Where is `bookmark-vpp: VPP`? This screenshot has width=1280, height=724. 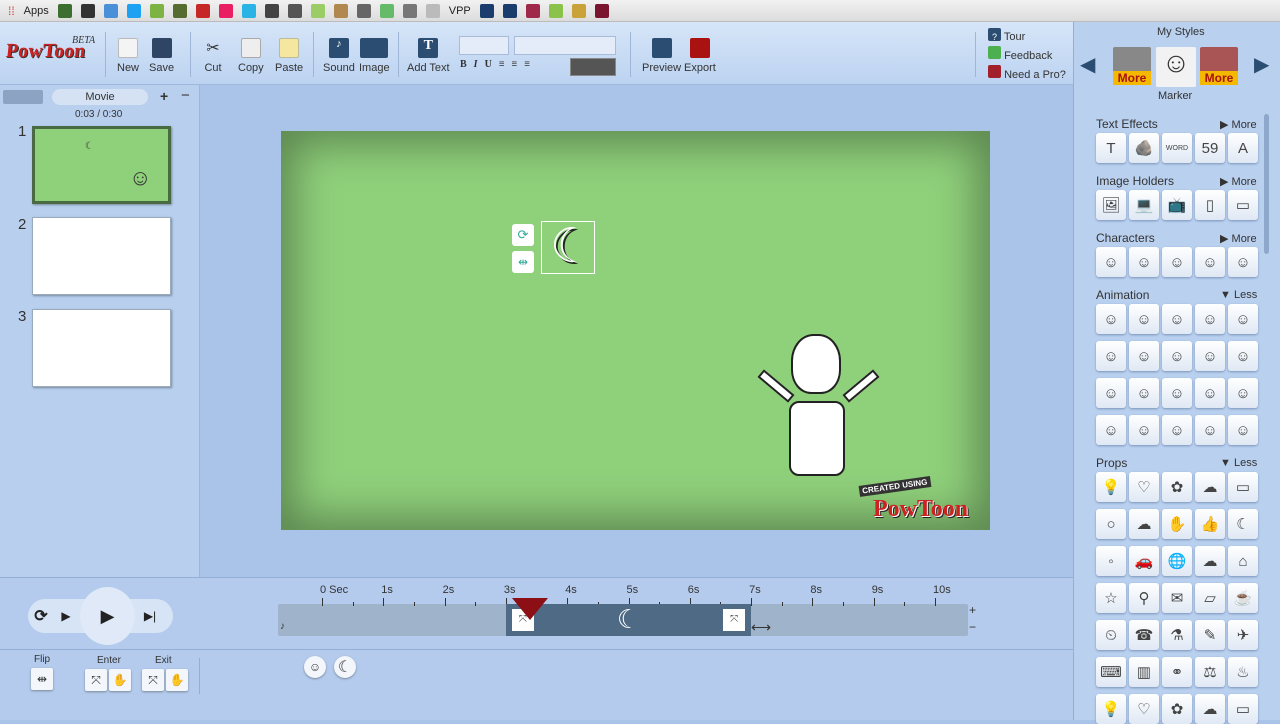 bookmark-vpp: VPP is located at coordinates (460, 11).